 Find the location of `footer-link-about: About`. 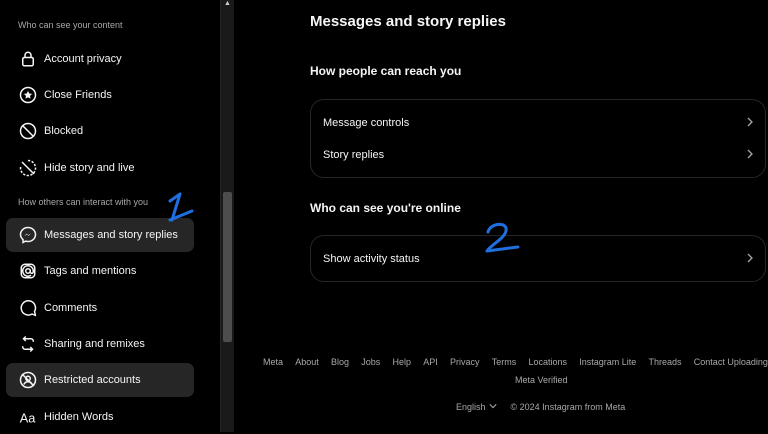

footer-link-about: About is located at coordinates (307, 362).